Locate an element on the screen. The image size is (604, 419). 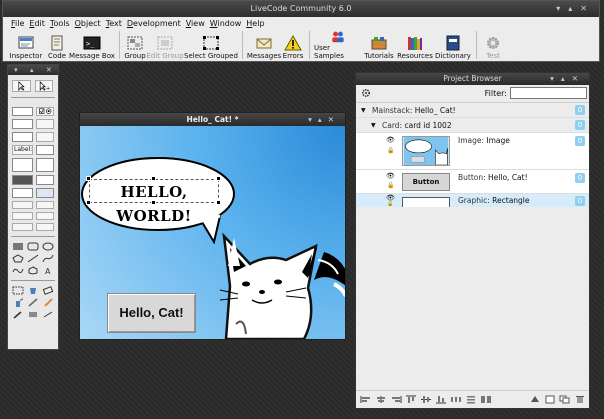
tree-row-image: 👁 🔒 Image: Image 0 is located at coordinates (472, 150).